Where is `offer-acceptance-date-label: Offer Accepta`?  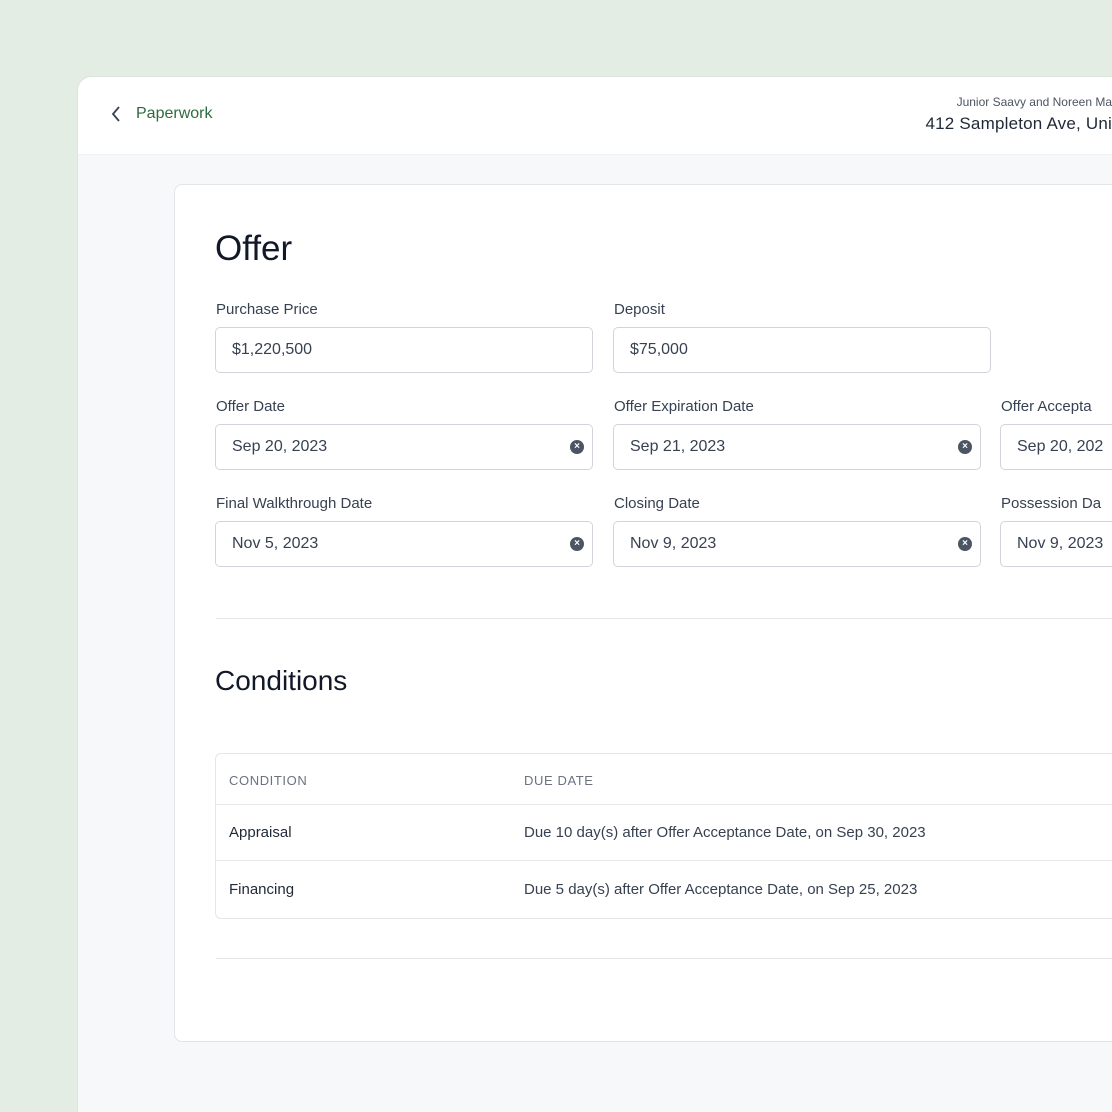
offer-acceptance-date-label: Offer Accepta is located at coordinates (1046, 406).